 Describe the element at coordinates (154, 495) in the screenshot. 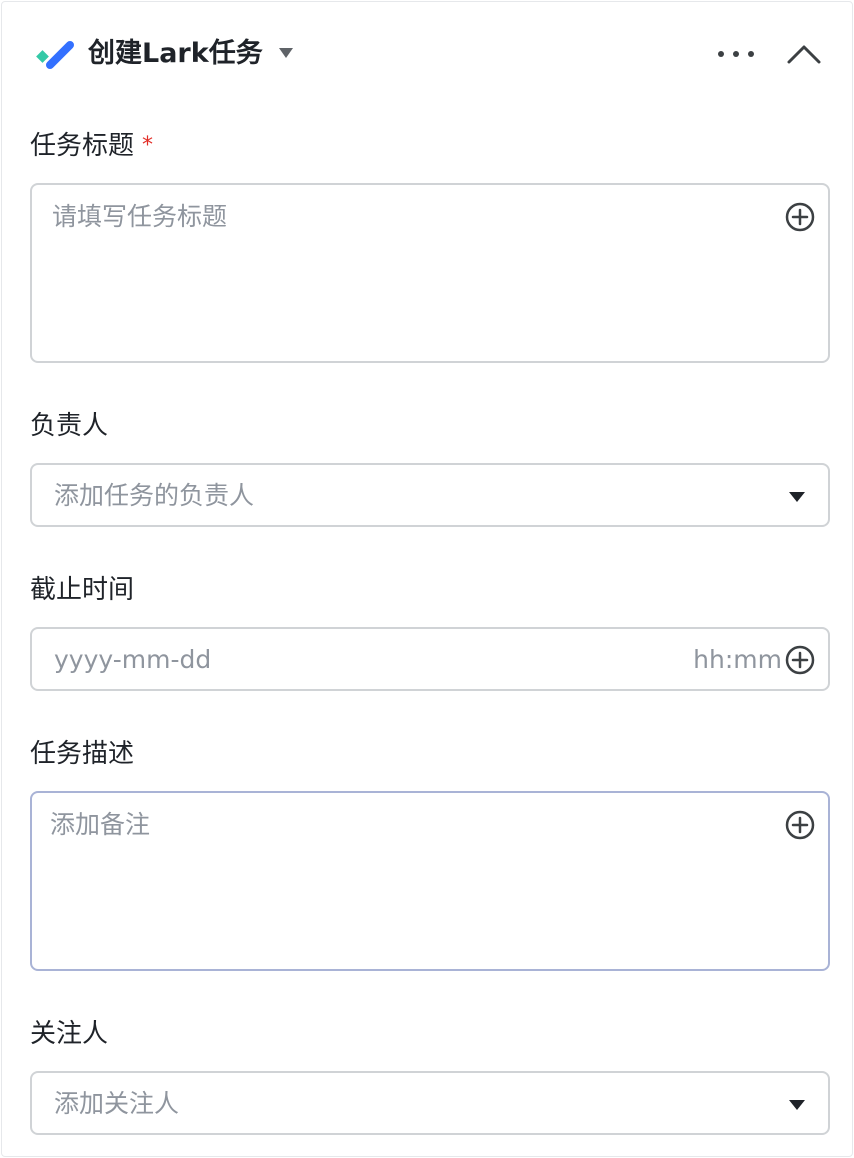

I see `assignee-placeholder: 添加任务的负责人` at that location.